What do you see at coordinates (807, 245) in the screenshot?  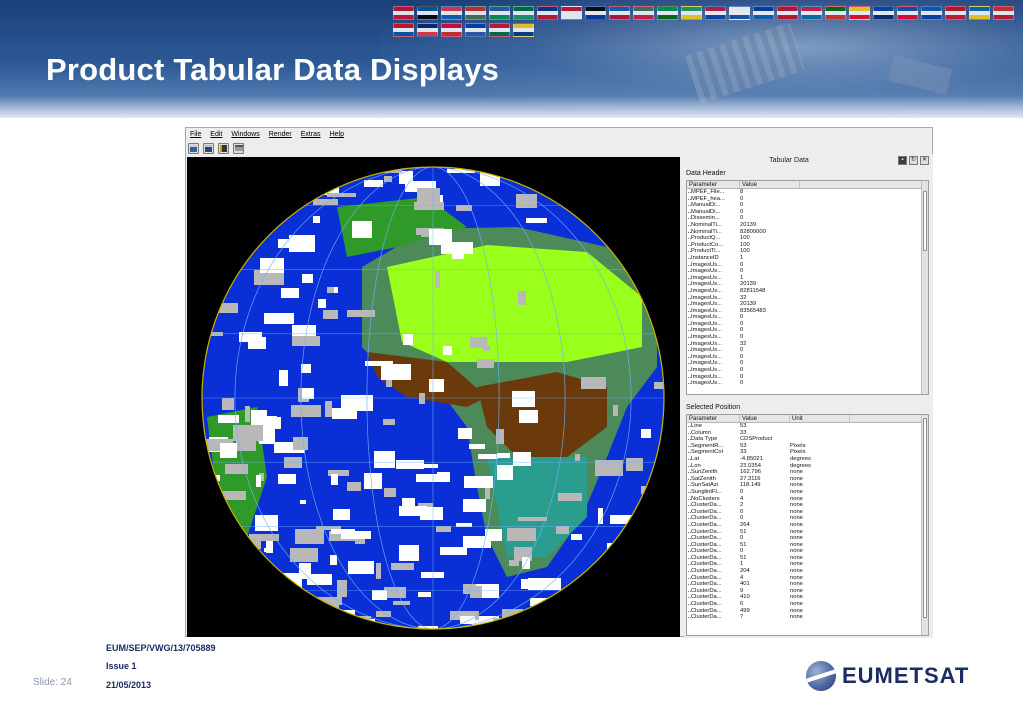 I see `table-row: ProductCo... 100` at bounding box center [807, 245].